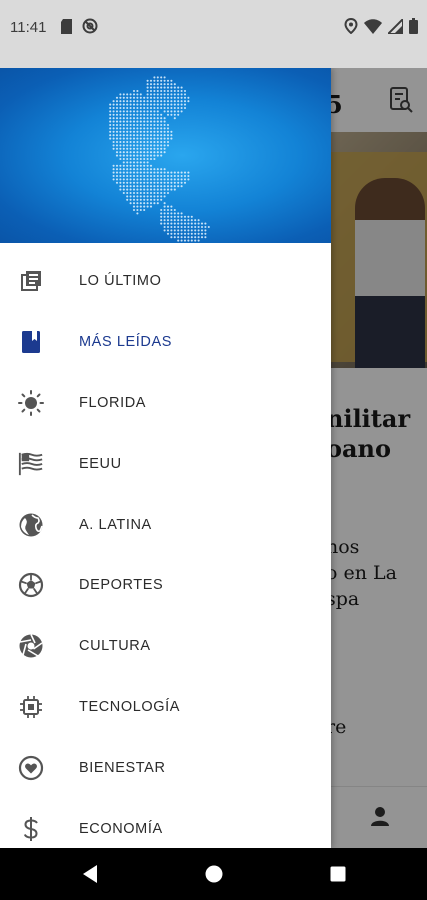 Image resolution: width=427 pixels, height=900 pixels. I want to click on nav-item-tecnologia: TECNOLOGÍA, so click(165, 707).